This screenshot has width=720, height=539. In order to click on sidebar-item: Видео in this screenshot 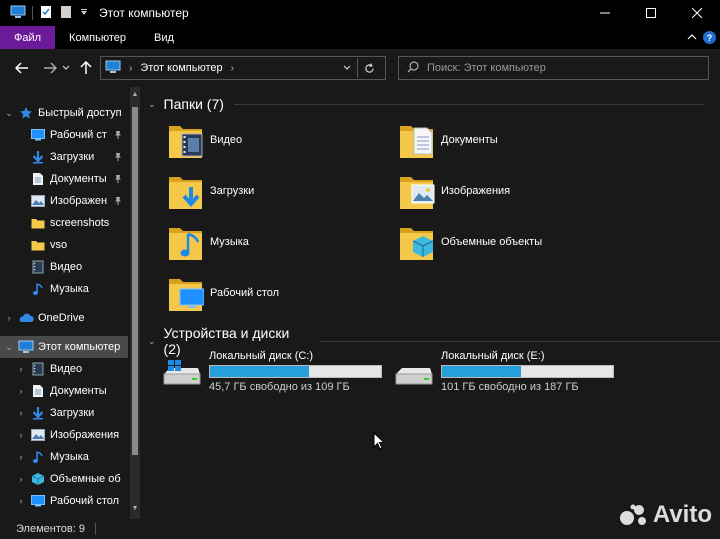, I will do `click(64, 267)`.